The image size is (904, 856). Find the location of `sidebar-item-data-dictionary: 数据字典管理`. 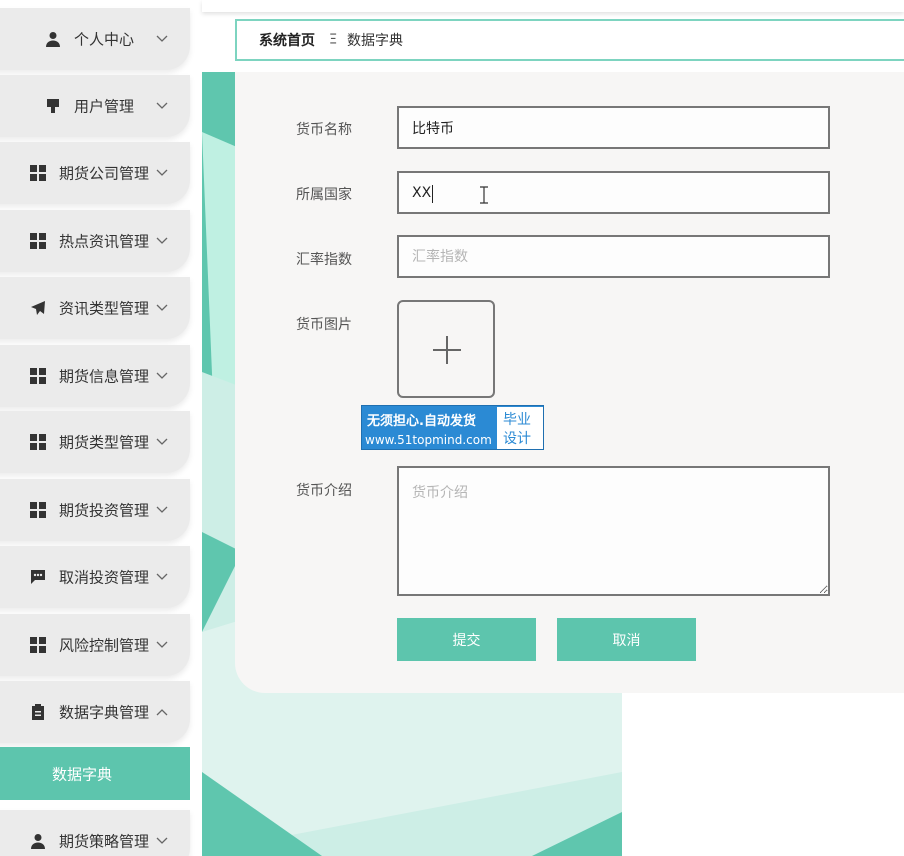

sidebar-item-data-dictionary: 数据字典管理 is located at coordinates (95, 712).